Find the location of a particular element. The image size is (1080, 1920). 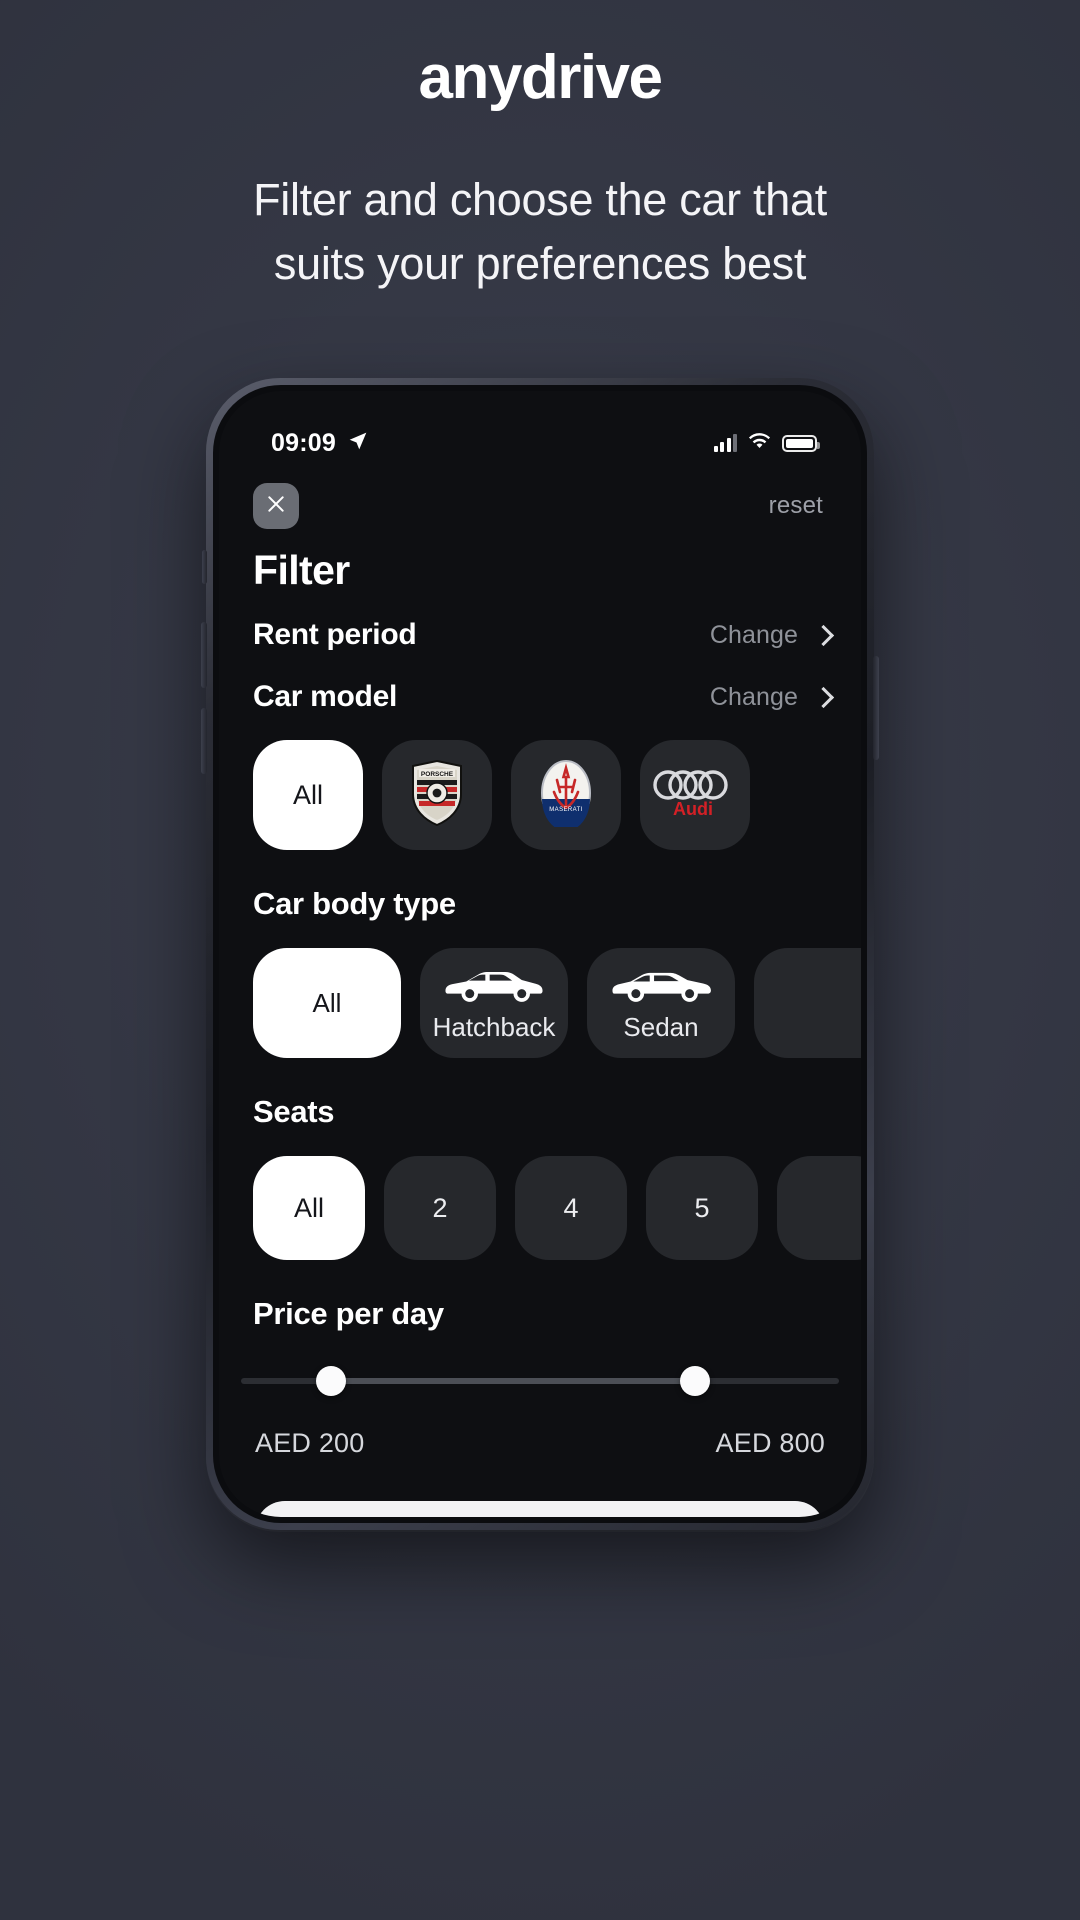

brand-chip-audi: Audi is located at coordinates (695, 795).